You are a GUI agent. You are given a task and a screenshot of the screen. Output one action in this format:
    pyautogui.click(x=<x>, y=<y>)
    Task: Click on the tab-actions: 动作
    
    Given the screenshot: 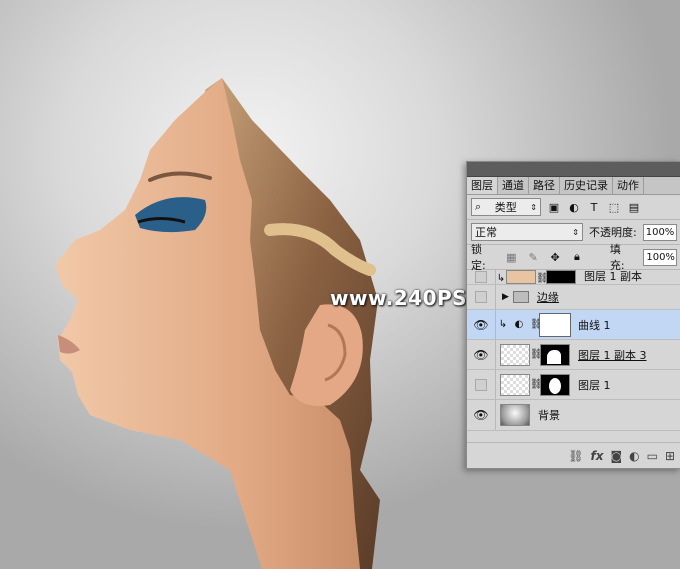 What is the action you would take?
    pyautogui.click(x=628, y=185)
    